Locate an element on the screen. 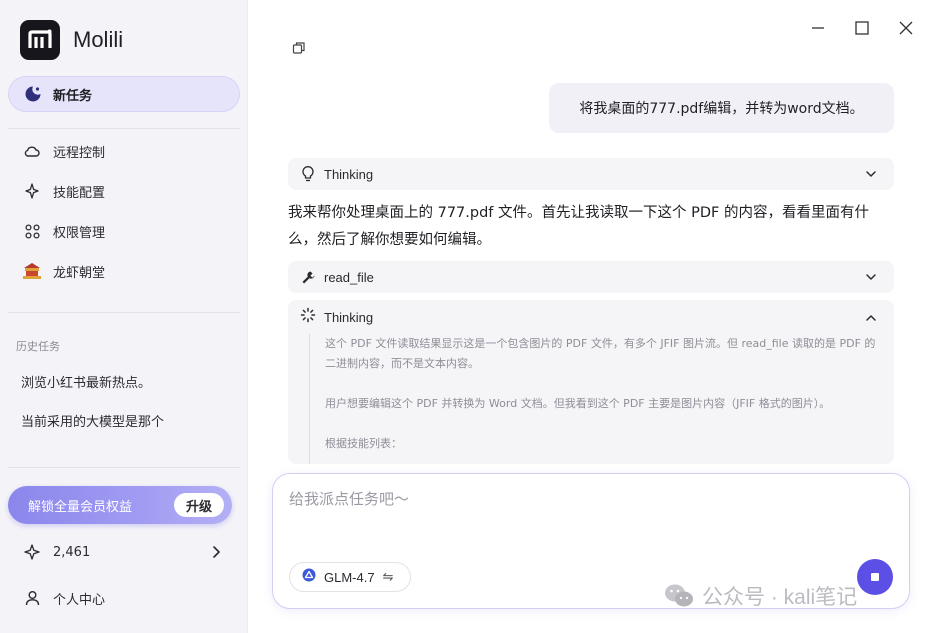 Image resolution: width=934 pixels, height=633 pixels. close-button is located at coordinates (906, 28).